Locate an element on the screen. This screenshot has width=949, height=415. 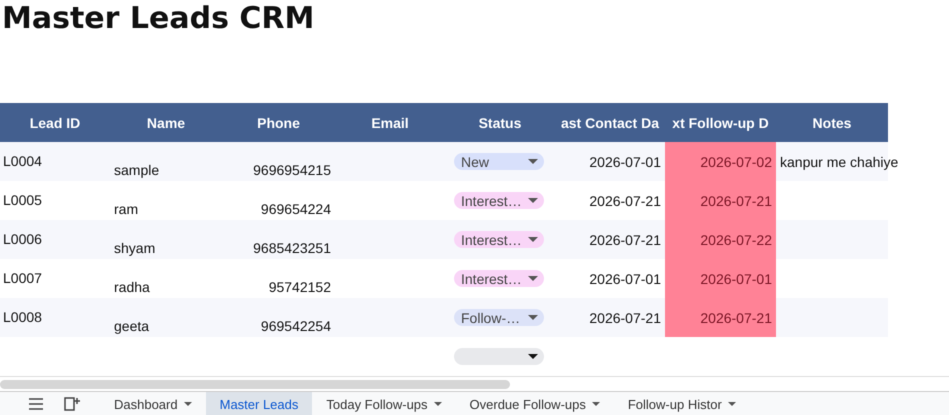
sheet-tab: Master Leads is located at coordinates (259, 403).